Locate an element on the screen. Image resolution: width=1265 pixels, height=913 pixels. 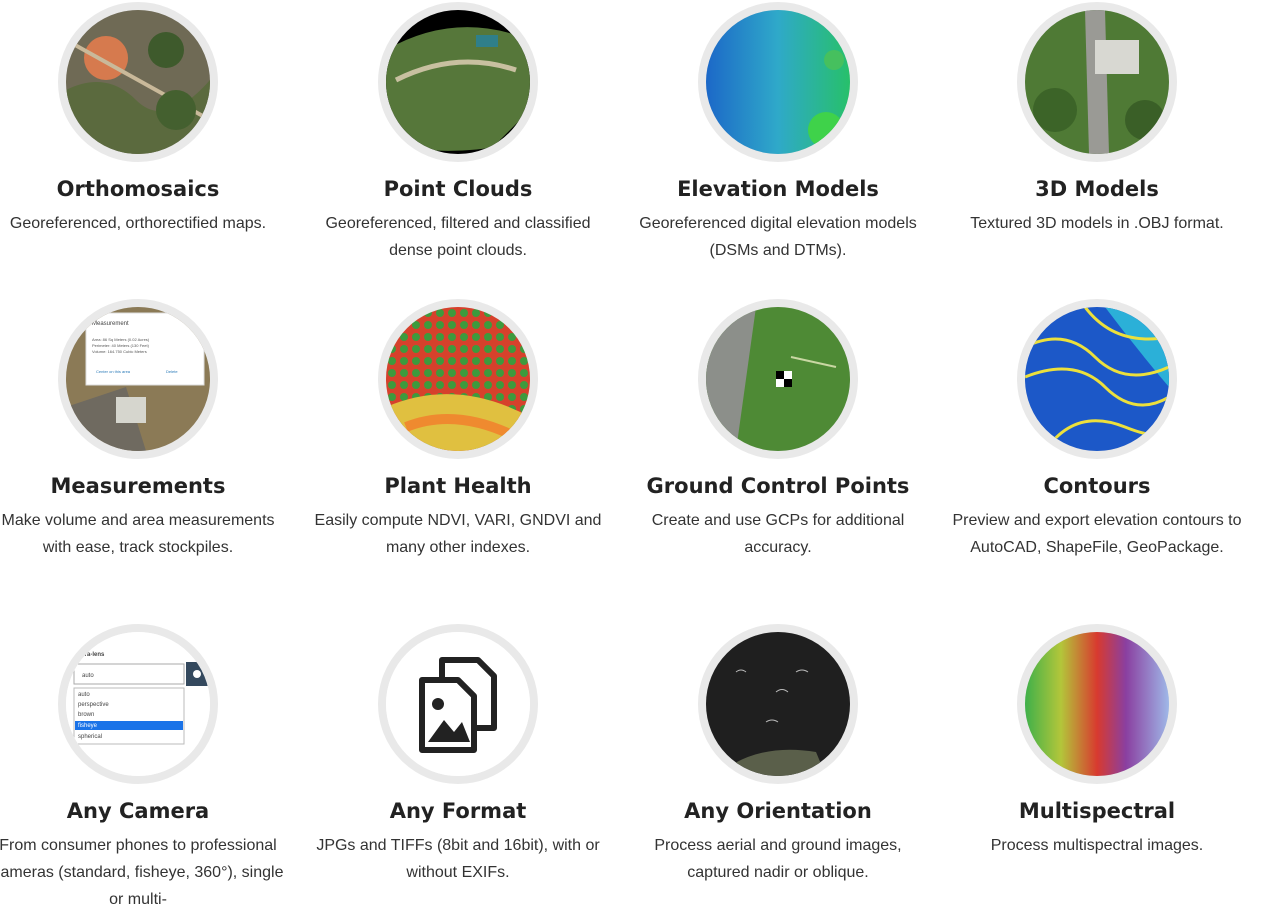
feature-title: Measurements is located at coordinates (138, 486).